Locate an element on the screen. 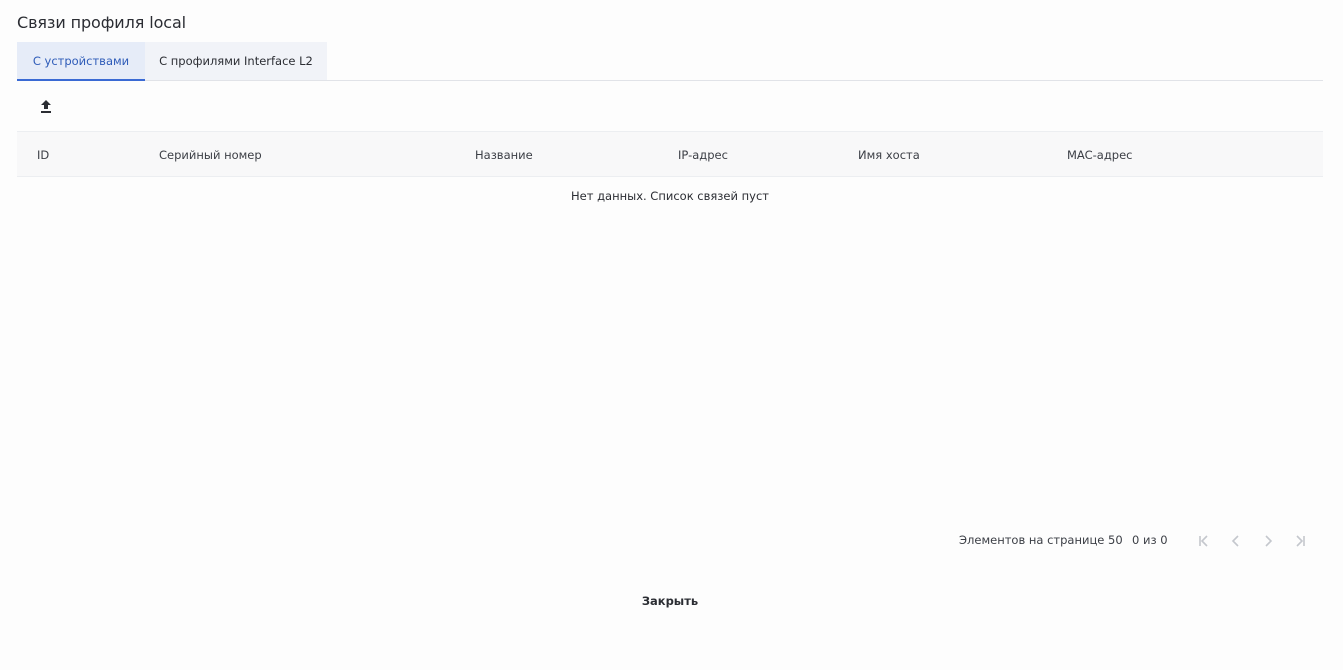 The height and width of the screenshot is (670, 1343). empty-state-message: Нет данных. Список связей пуст is located at coordinates (670, 196).